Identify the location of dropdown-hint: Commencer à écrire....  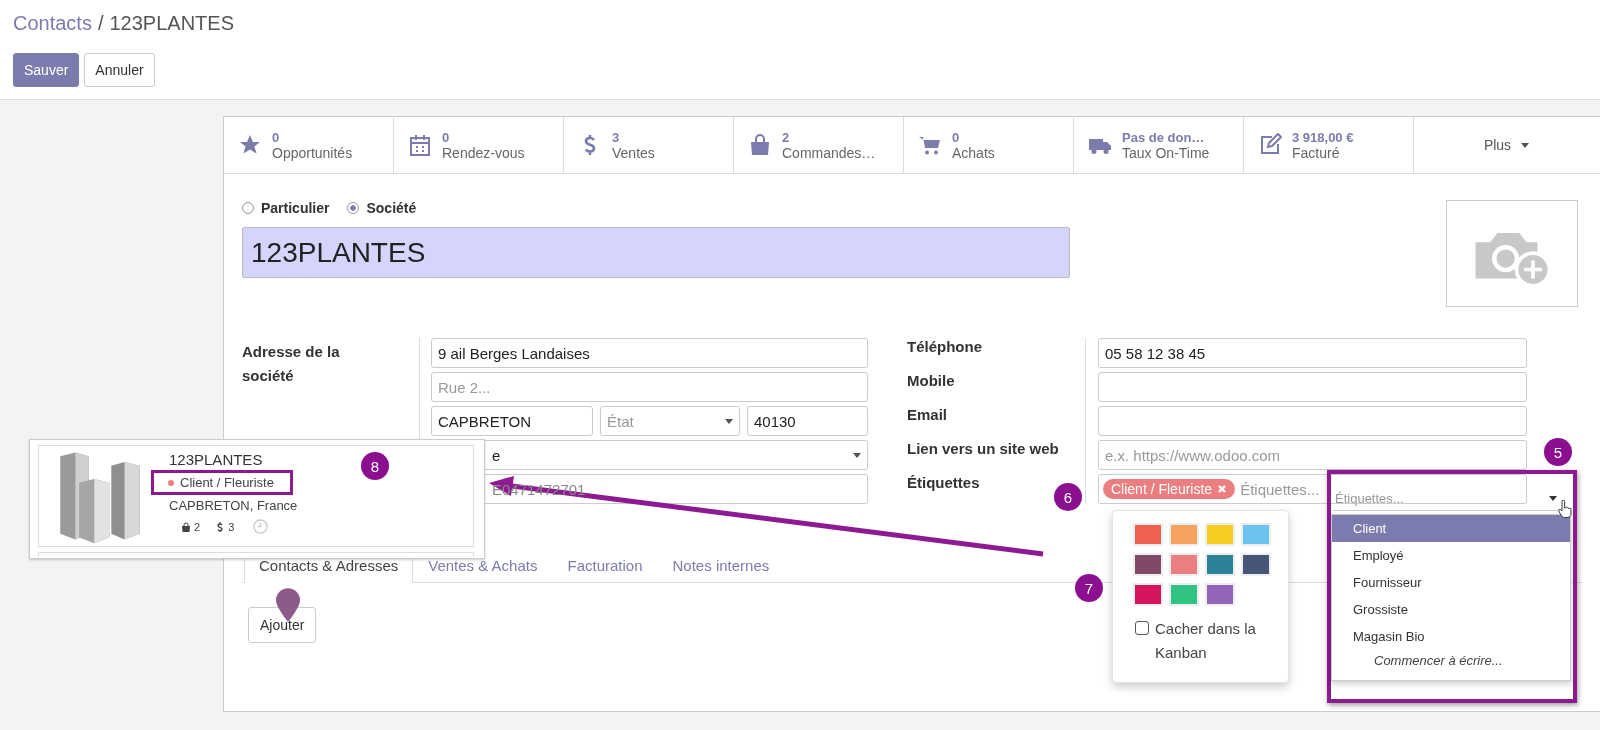
(1438, 661).